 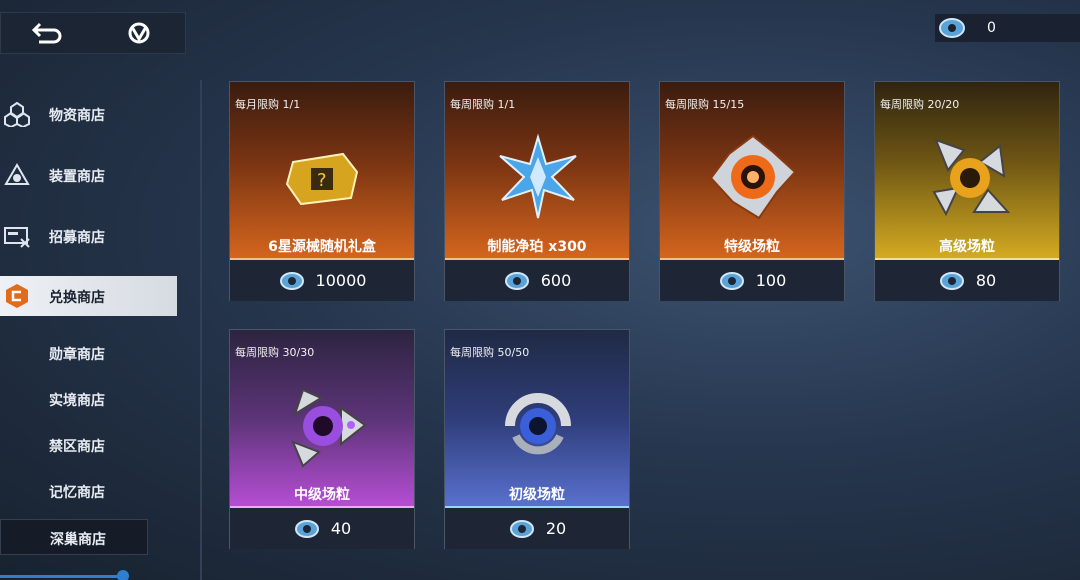 I want to click on item-price: 100, so click(x=771, y=280).